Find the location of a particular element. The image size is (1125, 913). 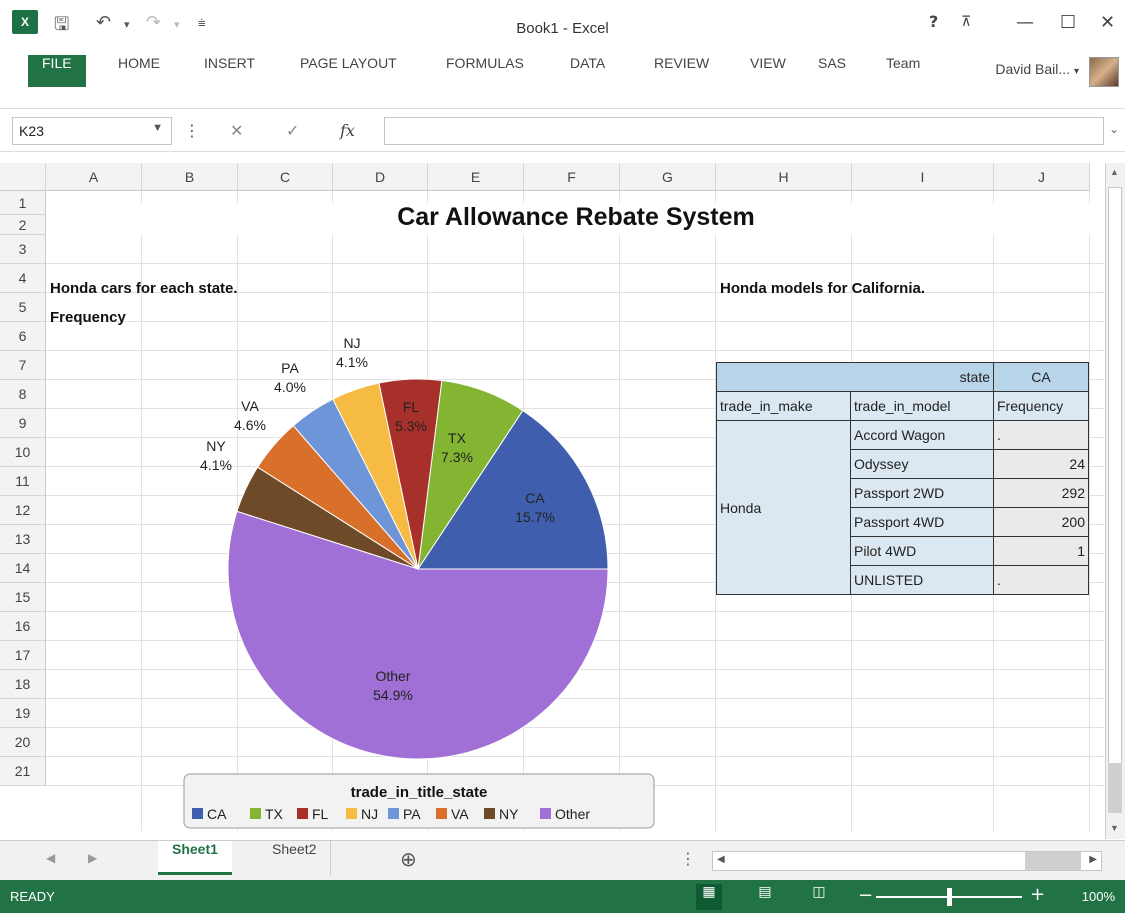

legend-label-nj: NJ is located at coordinates (369, 814).